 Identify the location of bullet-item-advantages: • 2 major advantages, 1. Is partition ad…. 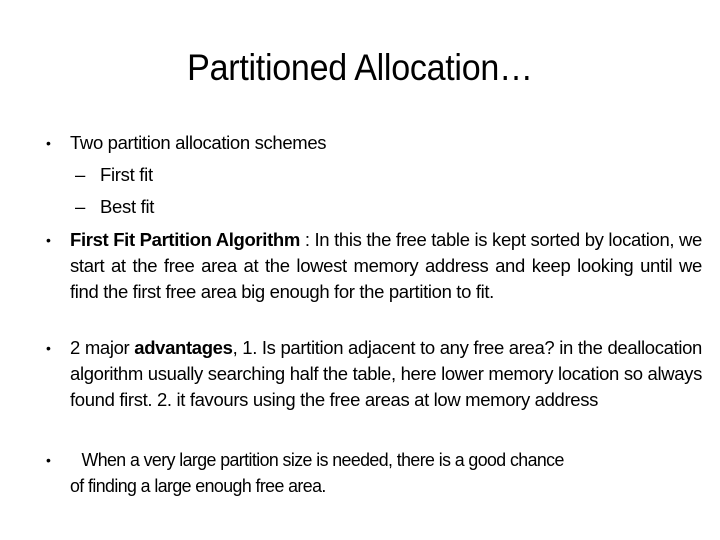
(374, 374).